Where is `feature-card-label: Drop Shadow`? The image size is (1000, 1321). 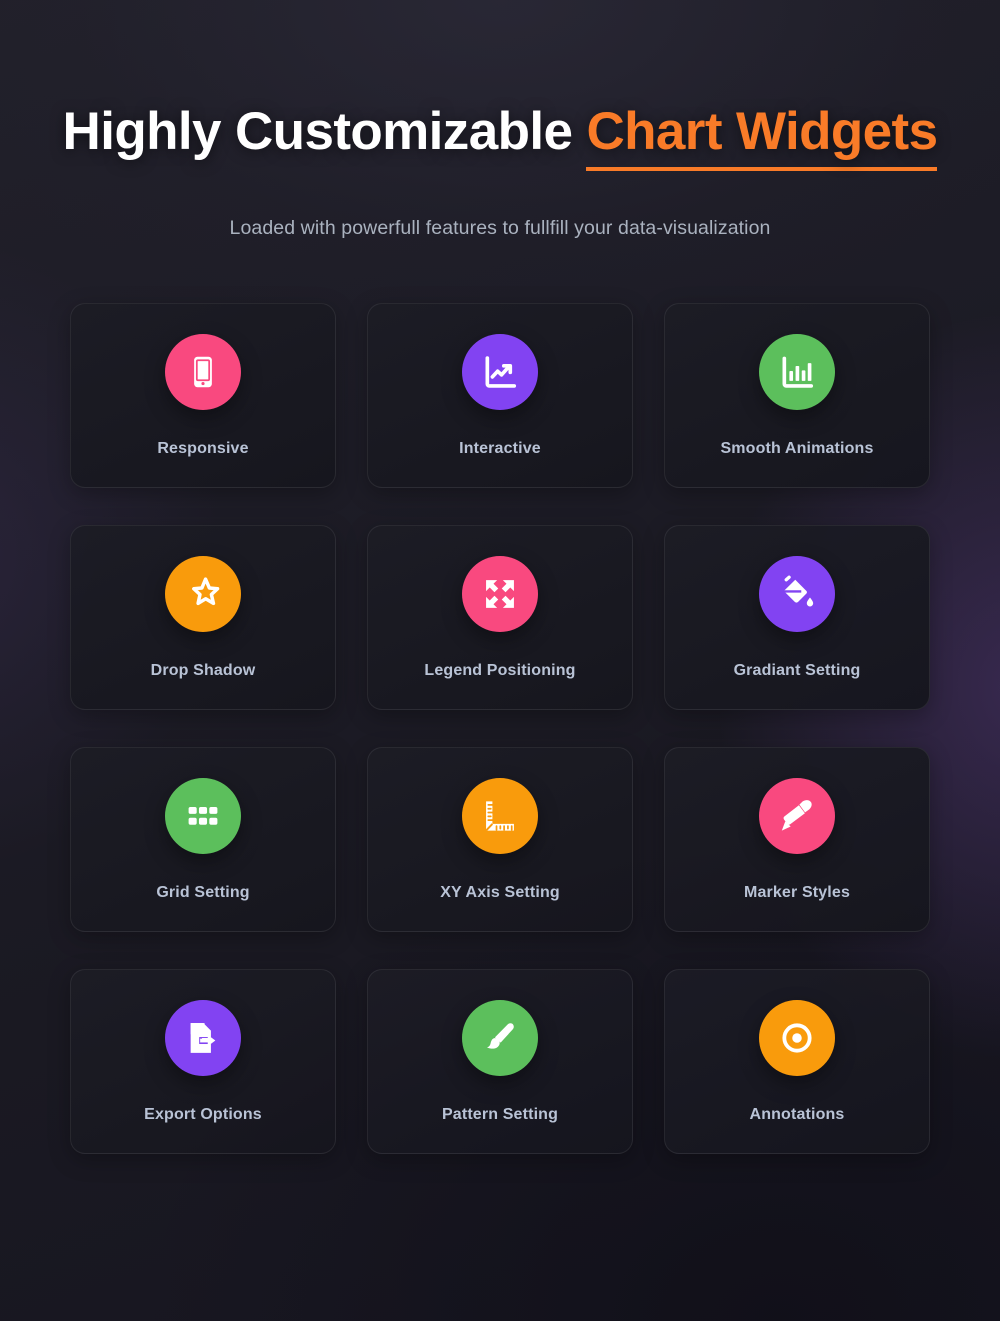
feature-card-label: Drop Shadow is located at coordinates (203, 670).